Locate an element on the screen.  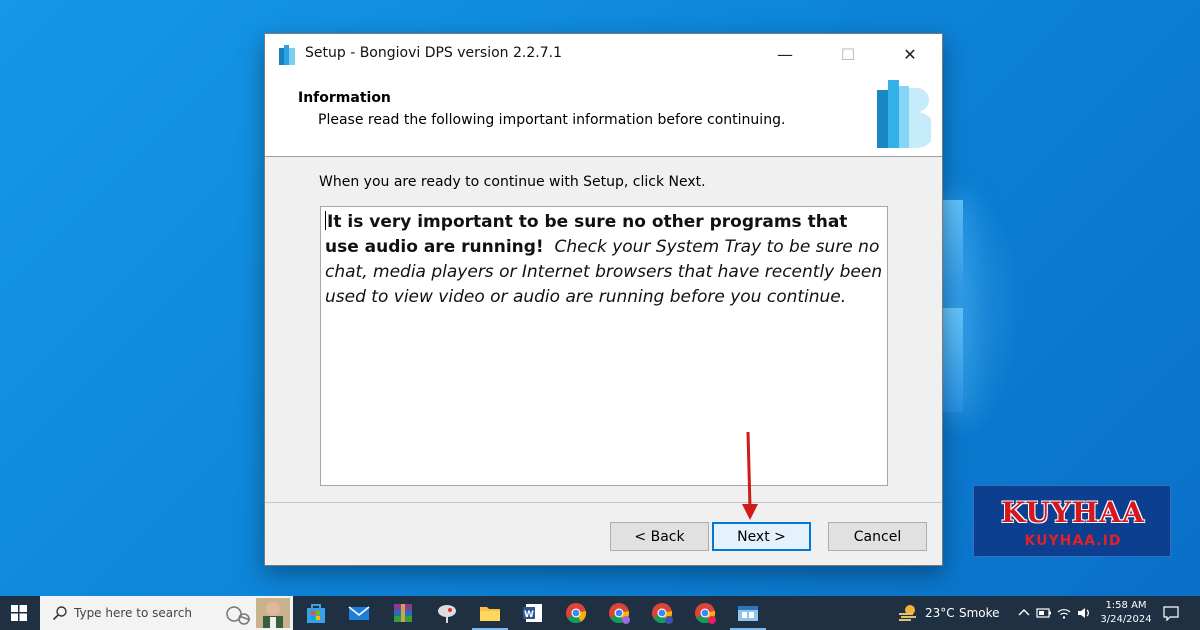
red-arrow-annotation is located at coordinates (750, 475).